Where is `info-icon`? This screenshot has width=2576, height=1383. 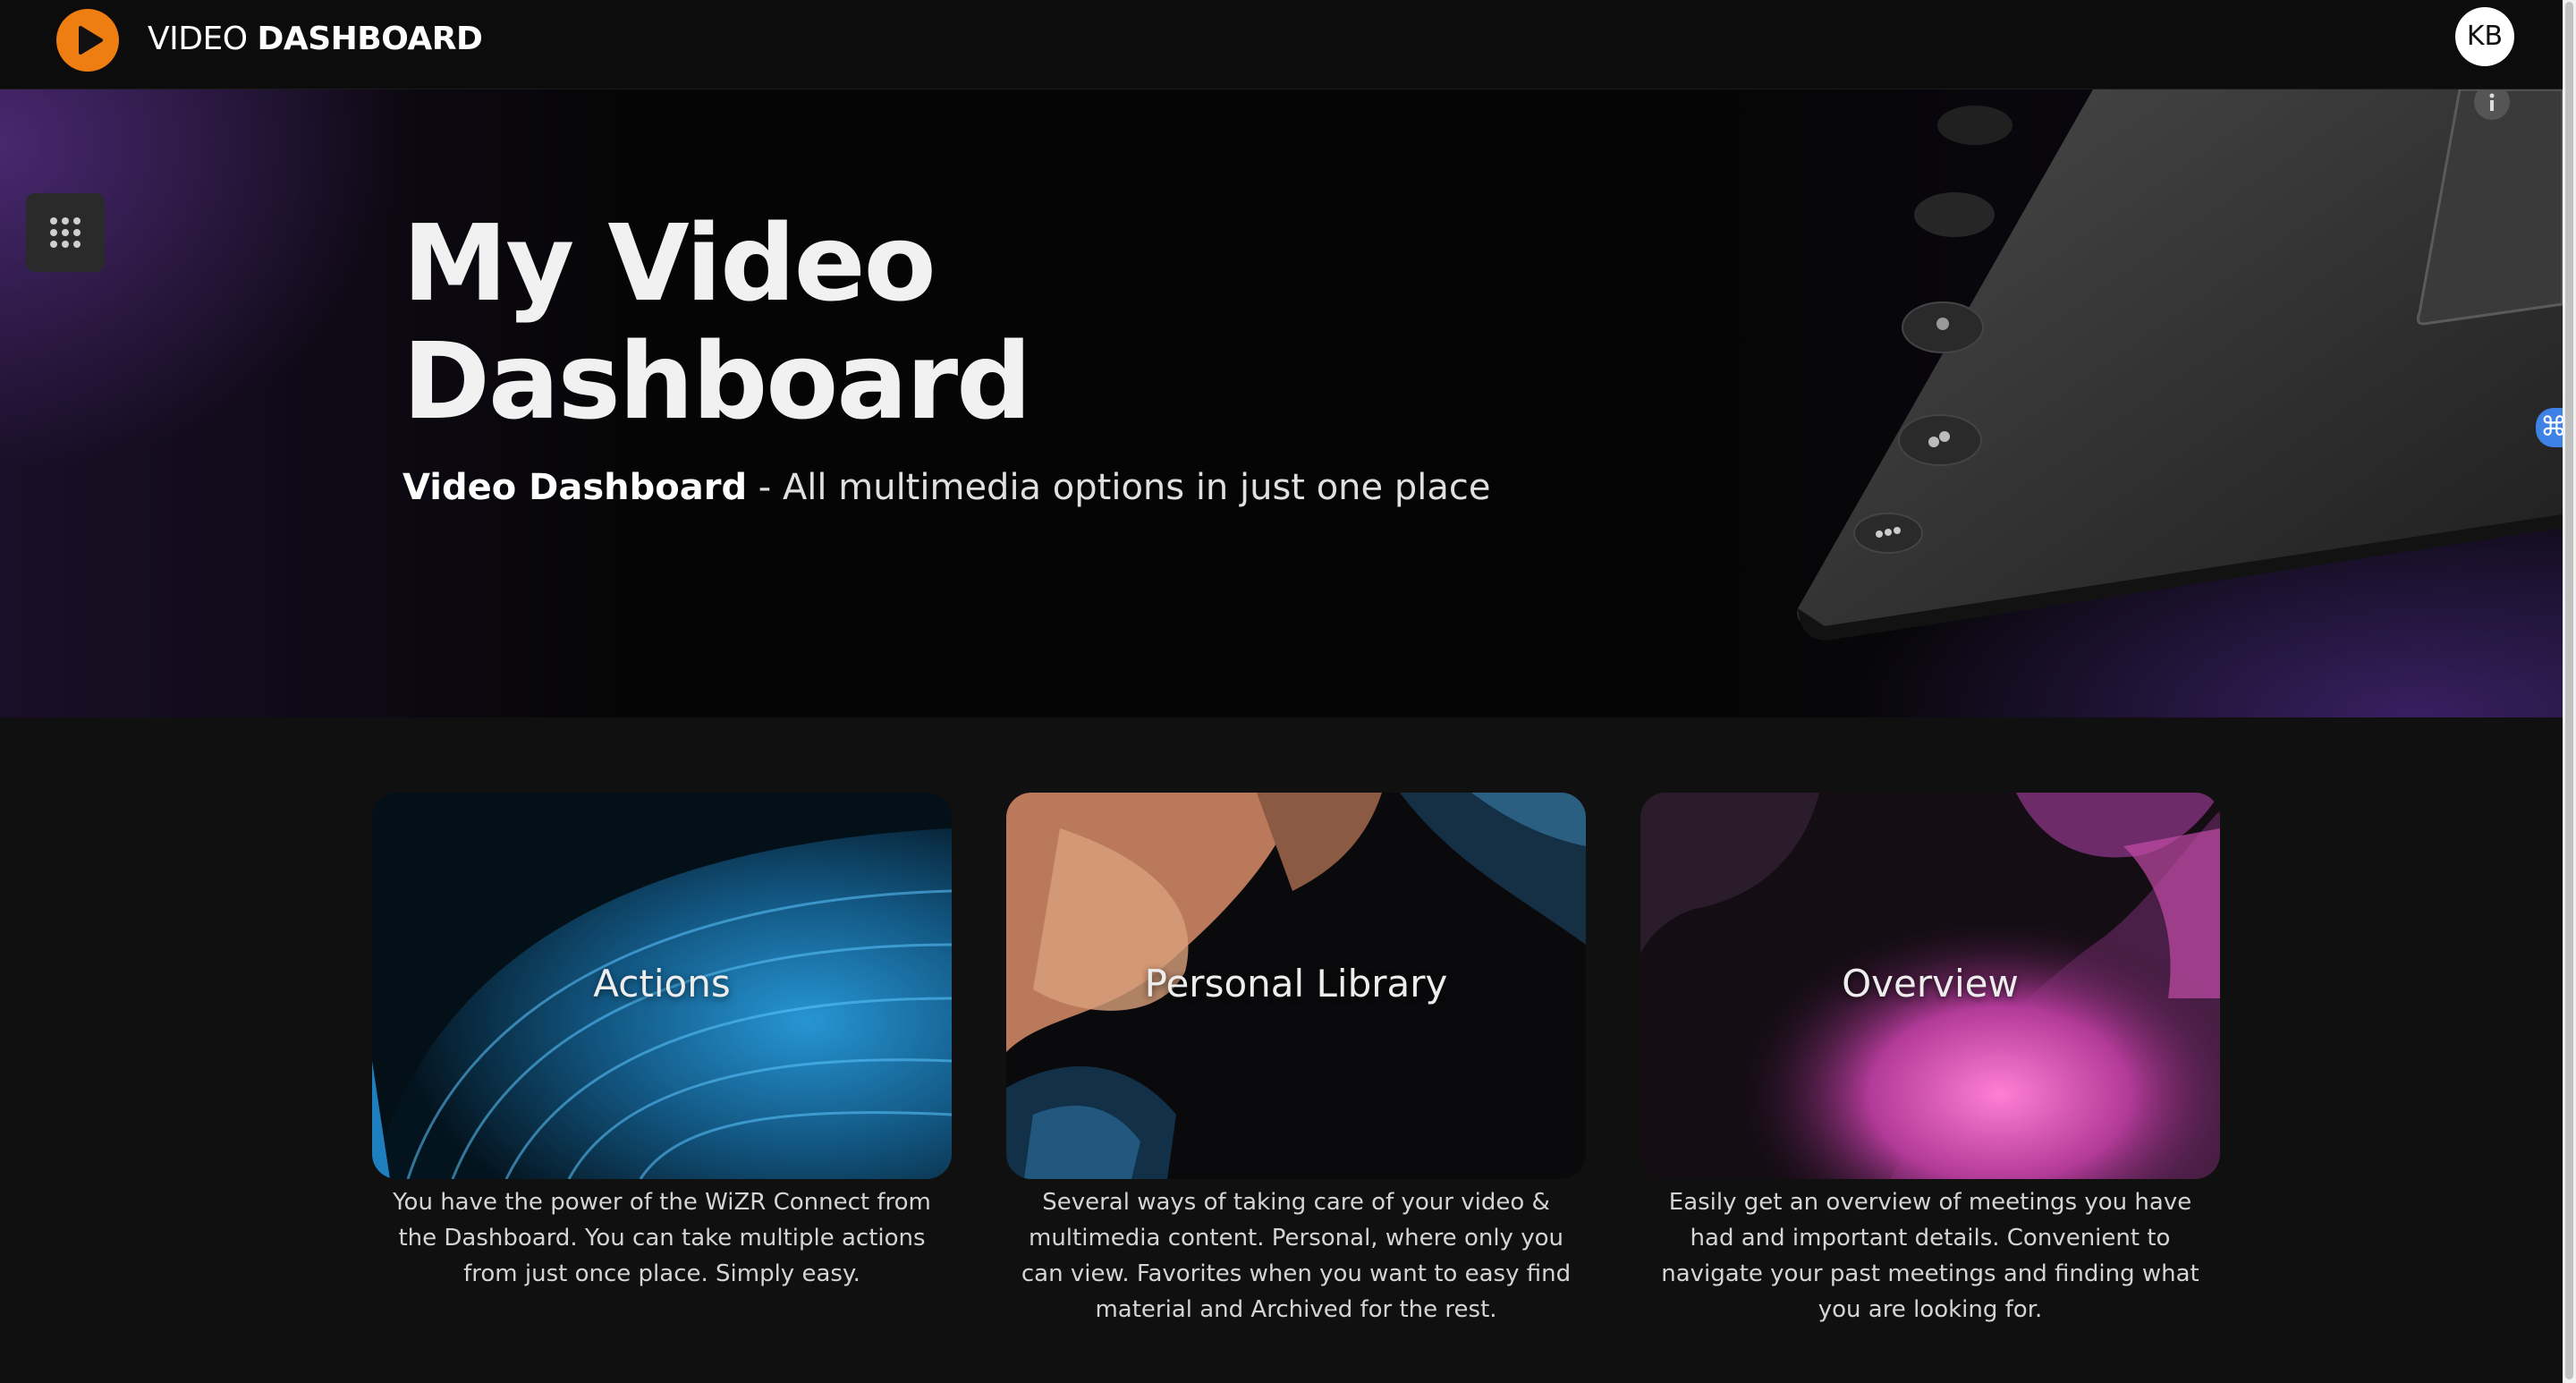 info-icon is located at coordinates (2492, 109).